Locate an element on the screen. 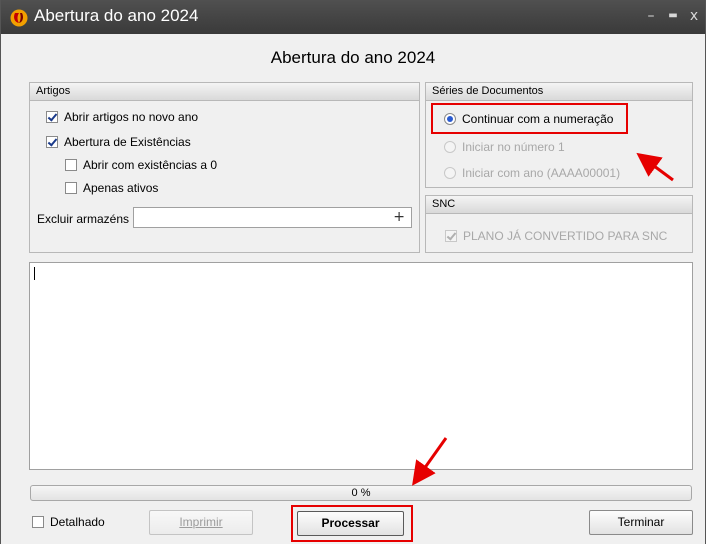 The width and height of the screenshot is (706, 544). iniciar-numero-radio: Iniciar no número 1 is located at coordinates (504, 147).